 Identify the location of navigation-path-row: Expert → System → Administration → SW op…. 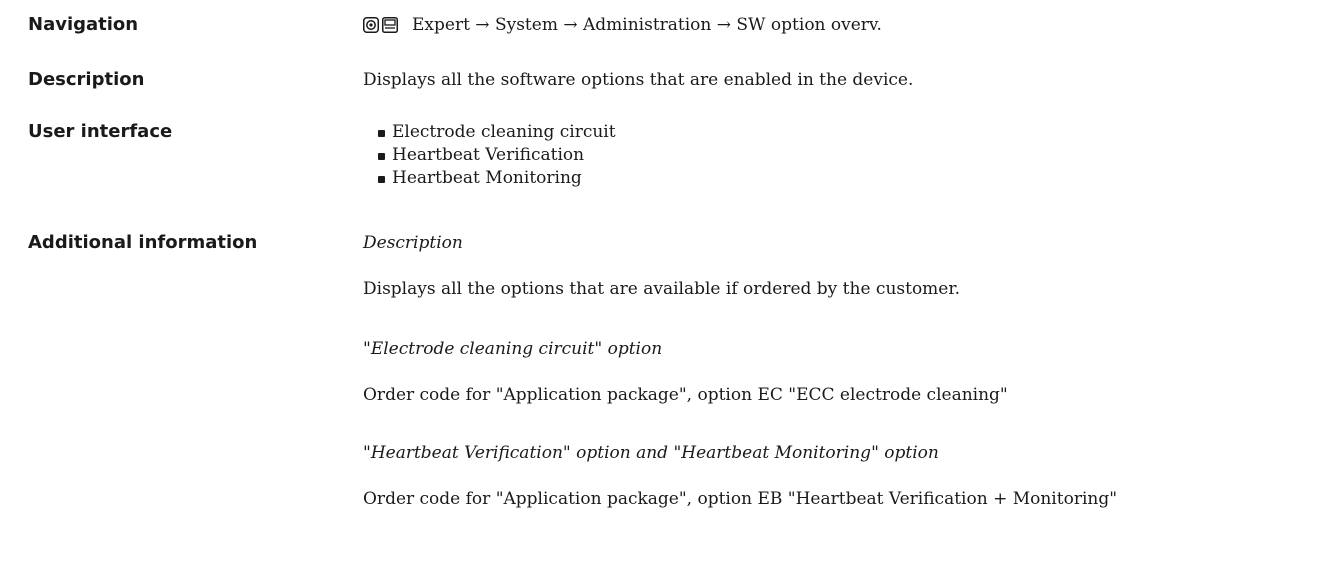
(622, 25).